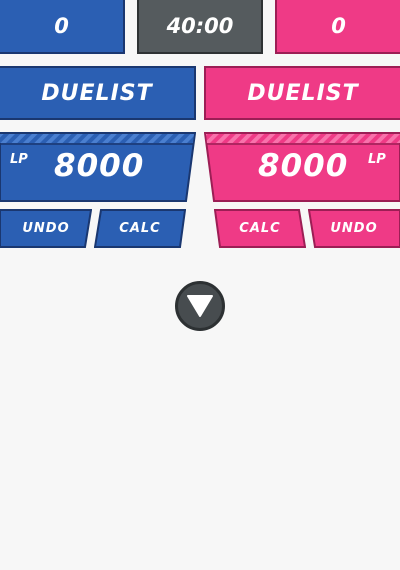 The height and width of the screenshot is (570, 400). I want to click on pink-duelist-name: DUELIST, so click(302, 93).